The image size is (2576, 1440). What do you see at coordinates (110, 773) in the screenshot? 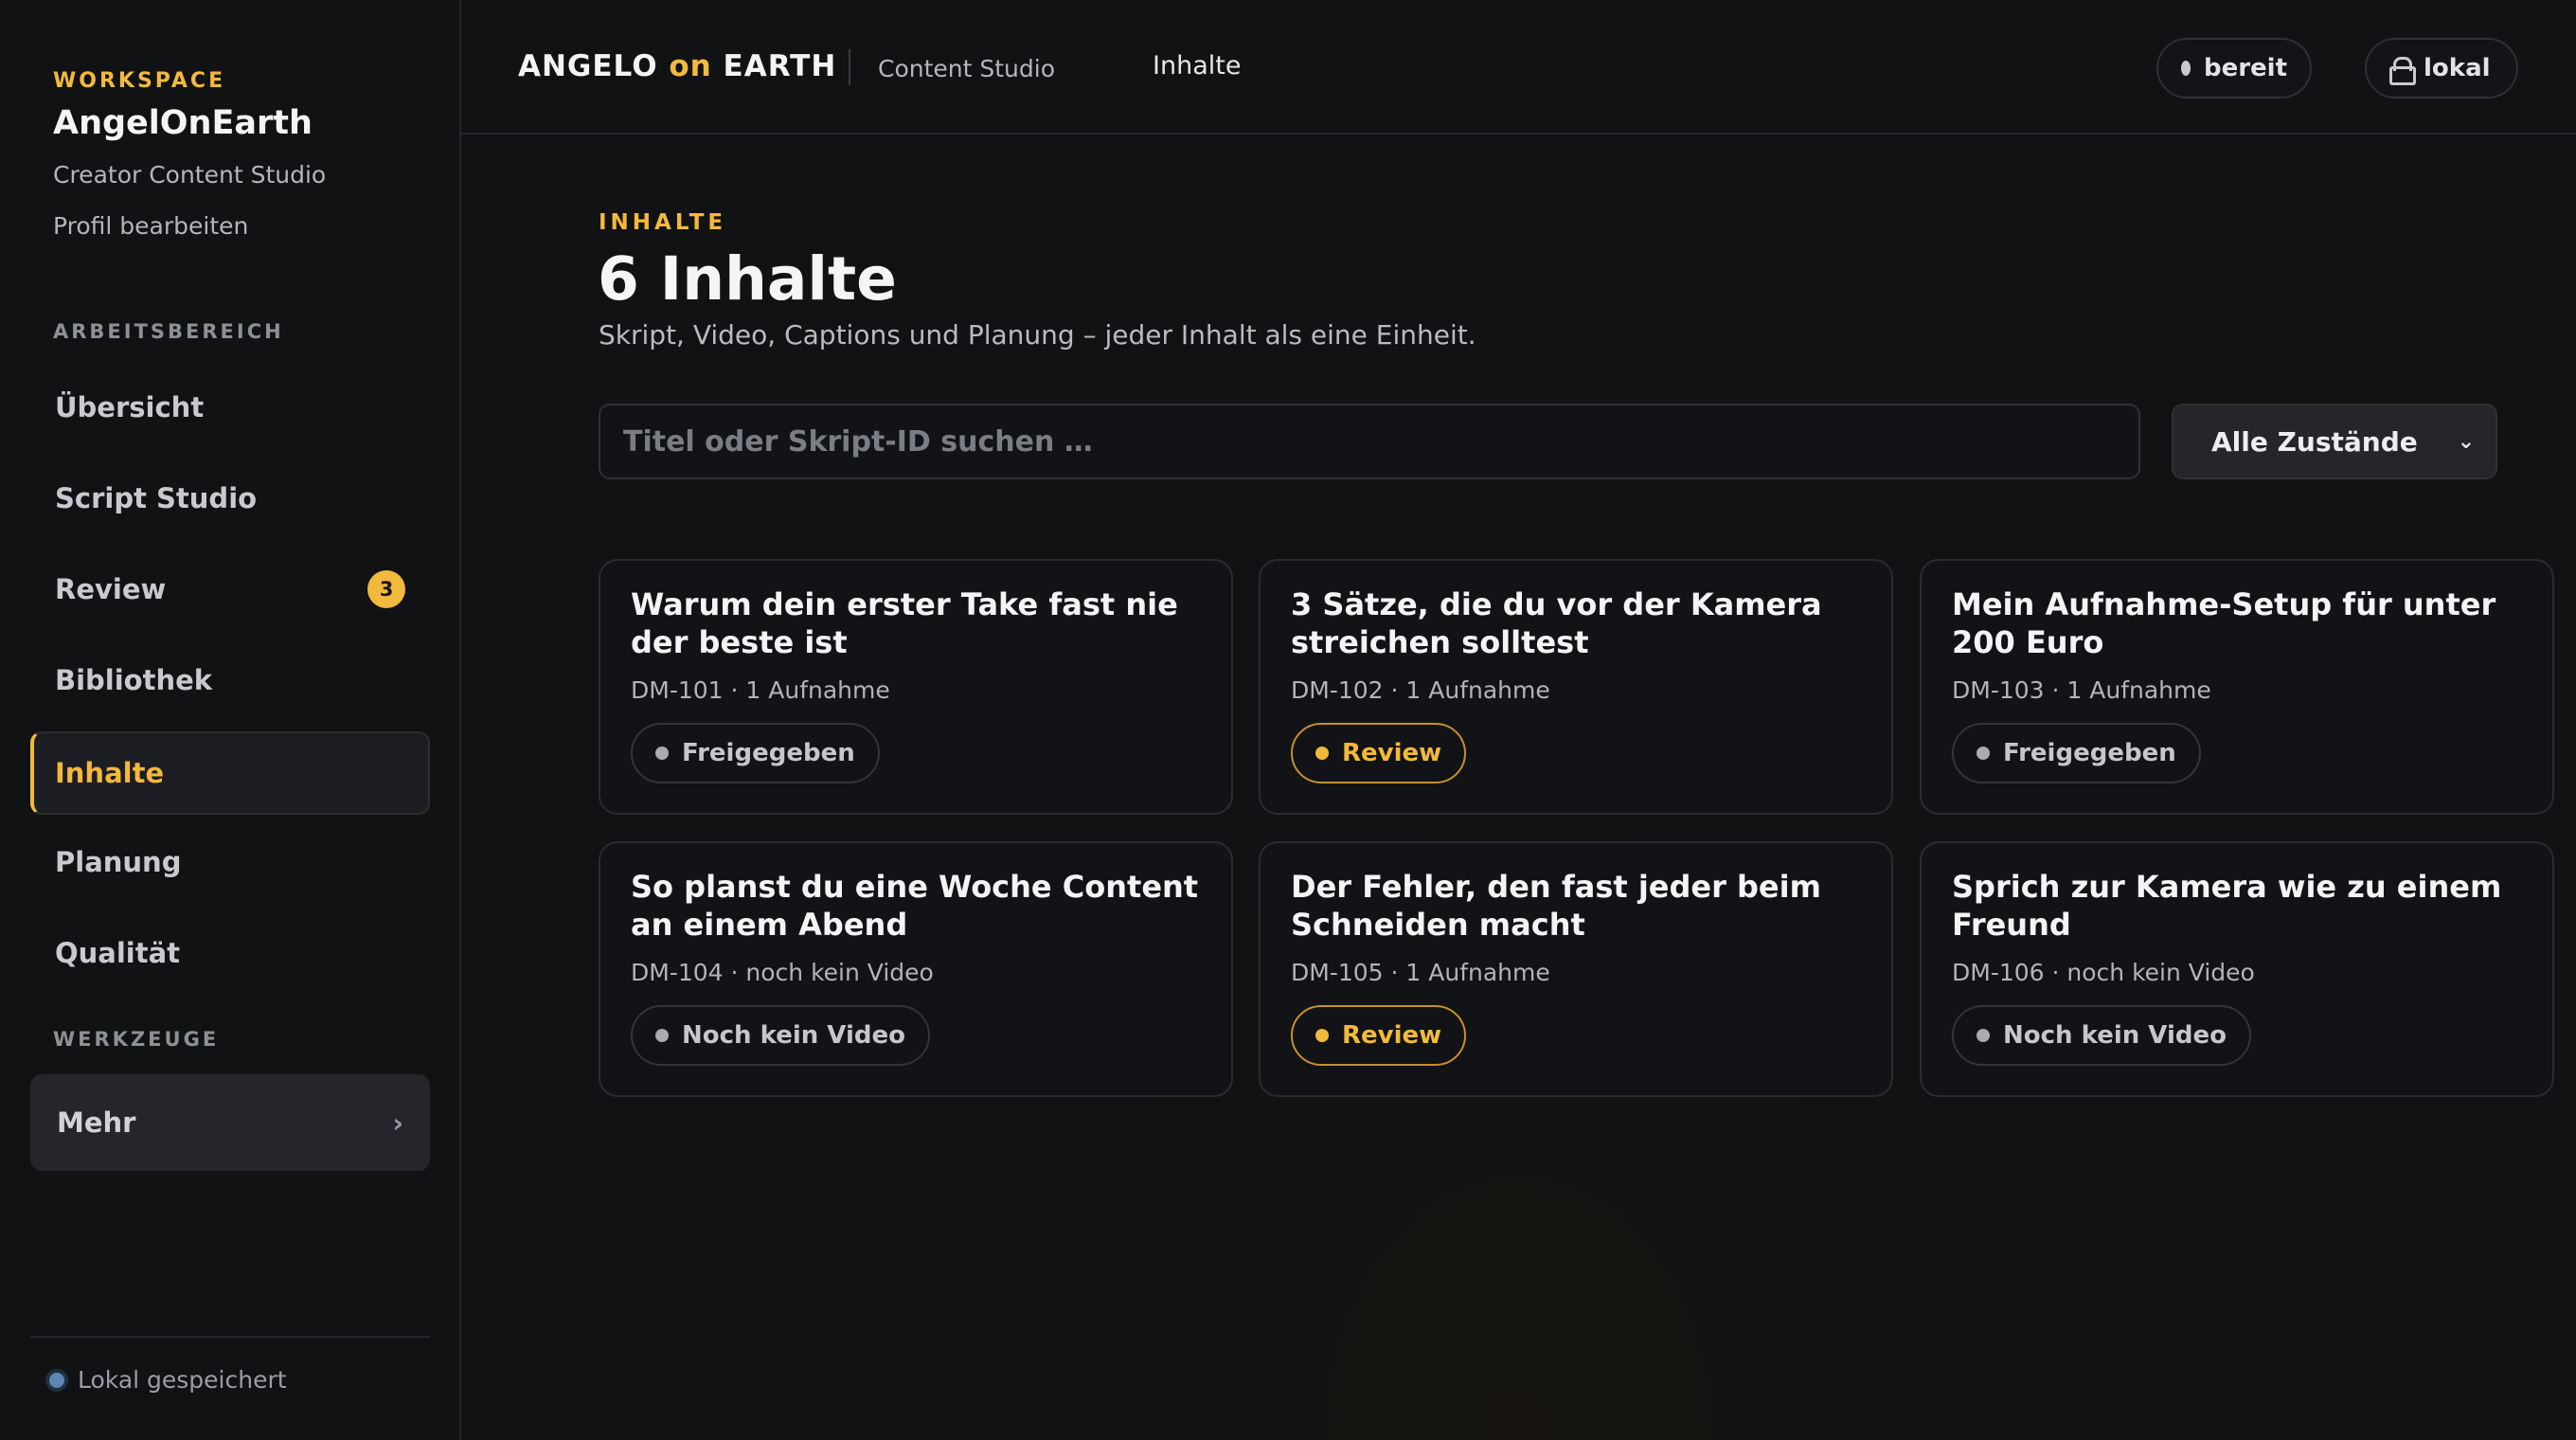
I see `sidebar-item-label: Inhalte` at bounding box center [110, 773].